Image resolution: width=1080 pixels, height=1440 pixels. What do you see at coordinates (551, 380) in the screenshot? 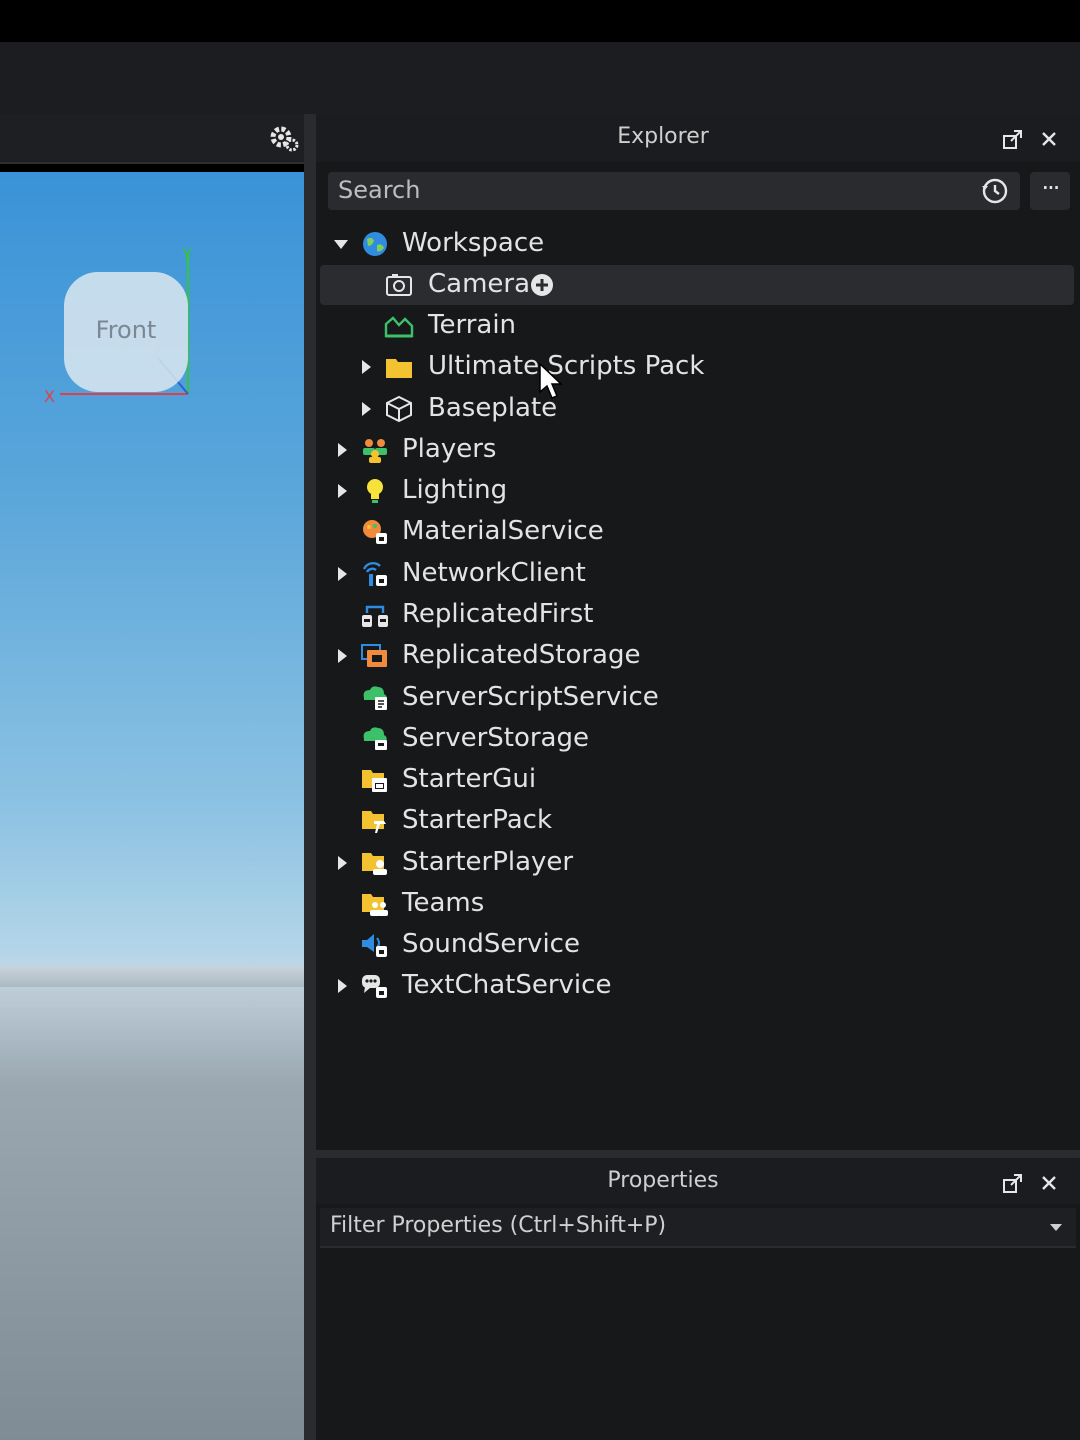
I see `mouse-cursor-icon` at bounding box center [551, 380].